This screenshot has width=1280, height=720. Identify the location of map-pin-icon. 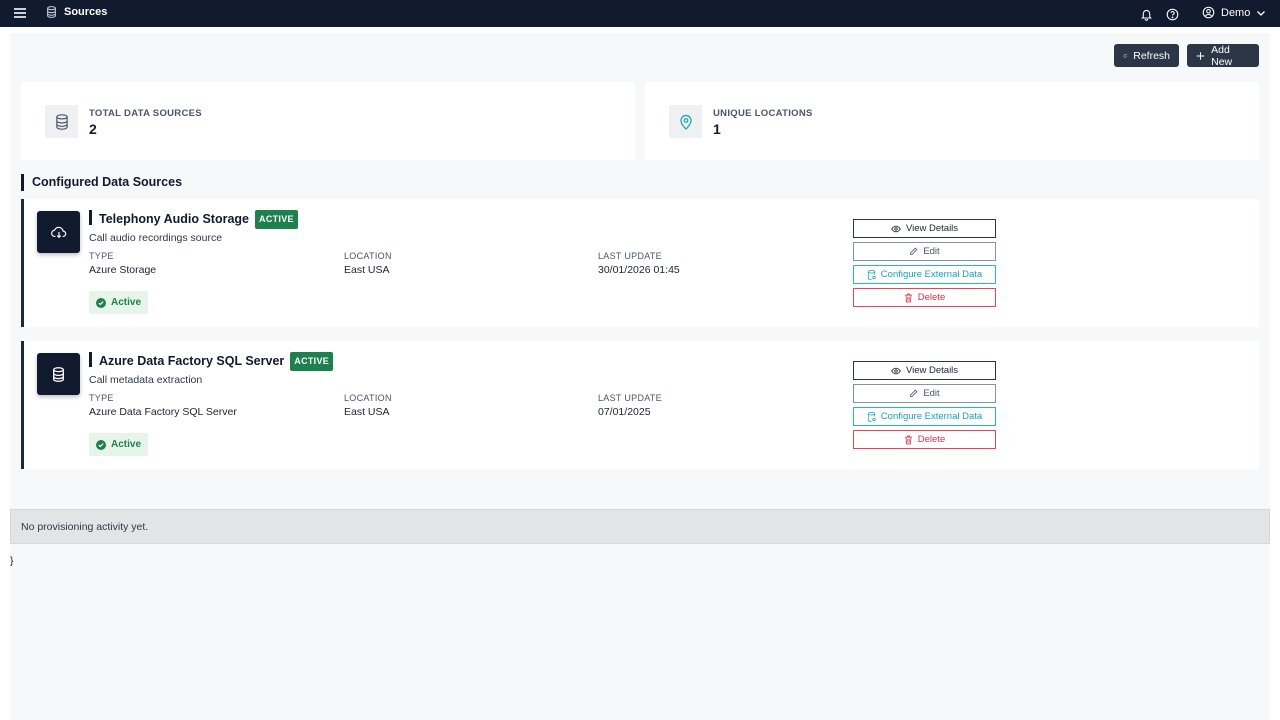
(685, 121).